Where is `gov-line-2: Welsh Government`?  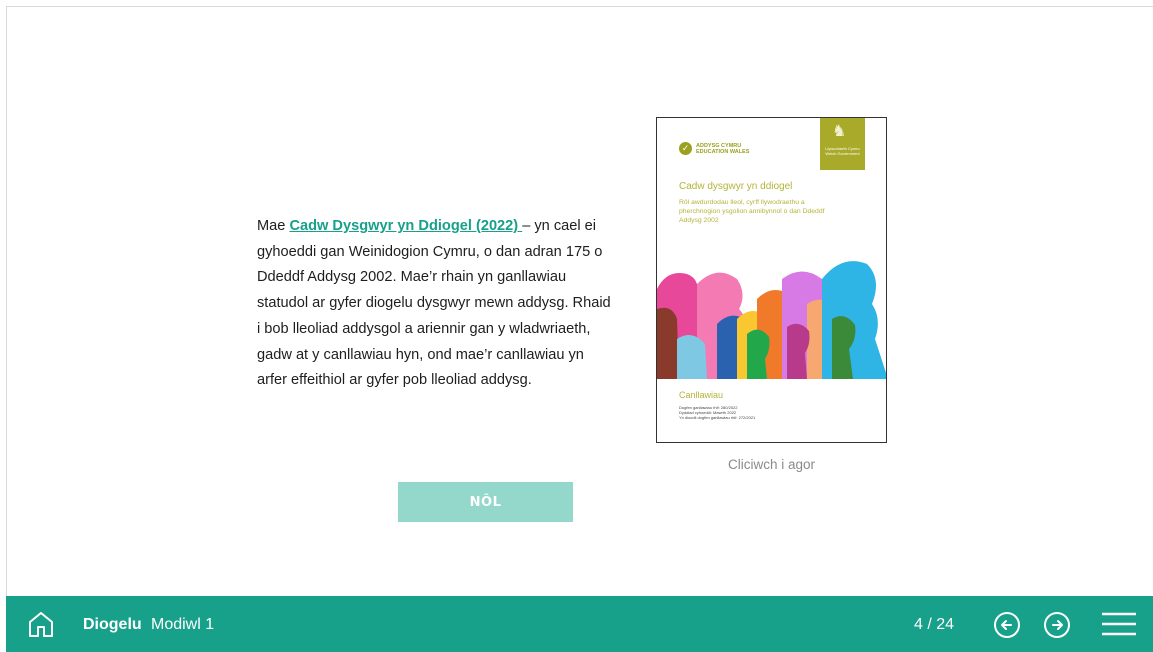 gov-line-2: Welsh Government is located at coordinates (842, 153).